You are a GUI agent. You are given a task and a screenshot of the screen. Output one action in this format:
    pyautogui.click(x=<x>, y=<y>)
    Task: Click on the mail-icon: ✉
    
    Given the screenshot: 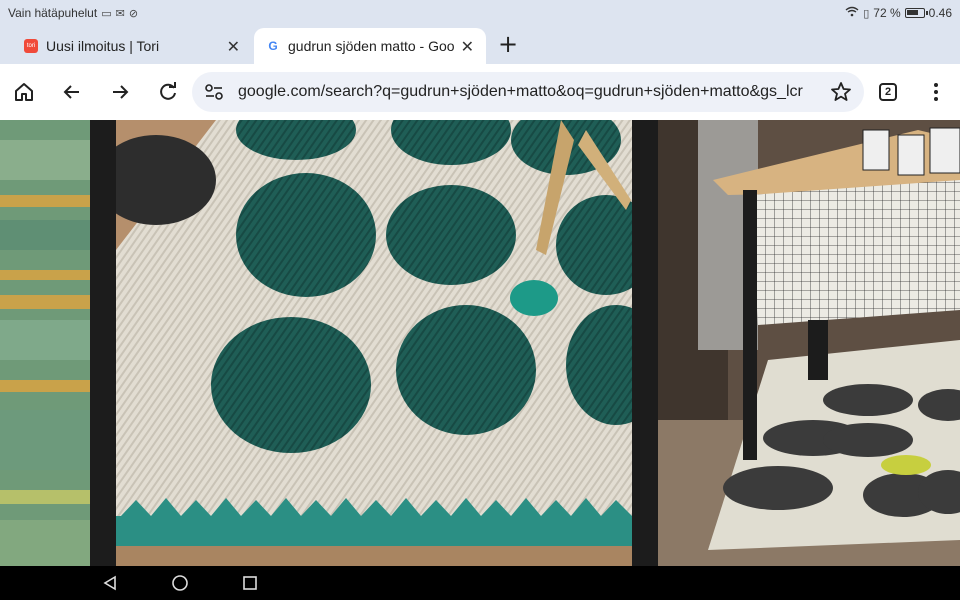 What is the action you would take?
    pyautogui.click(x=120, y=13)
    